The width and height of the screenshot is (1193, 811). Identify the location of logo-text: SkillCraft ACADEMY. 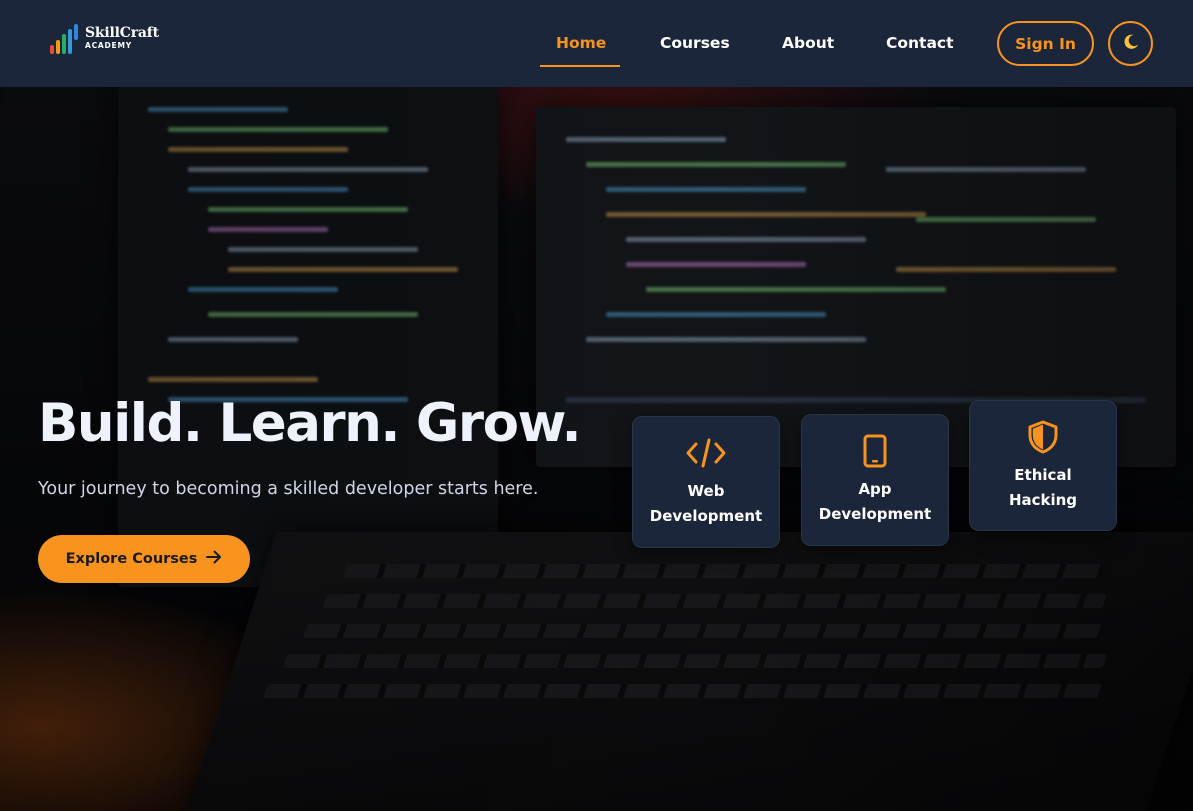
(122, 37).